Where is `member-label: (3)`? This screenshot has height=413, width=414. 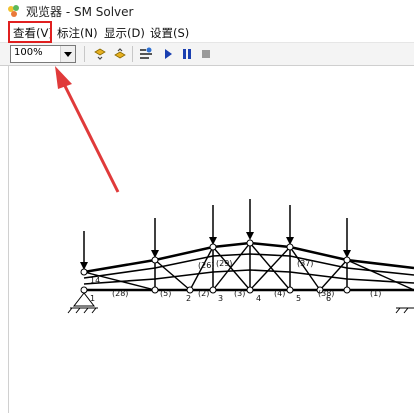 member-label: (3) is located at coordinates (239, 293).